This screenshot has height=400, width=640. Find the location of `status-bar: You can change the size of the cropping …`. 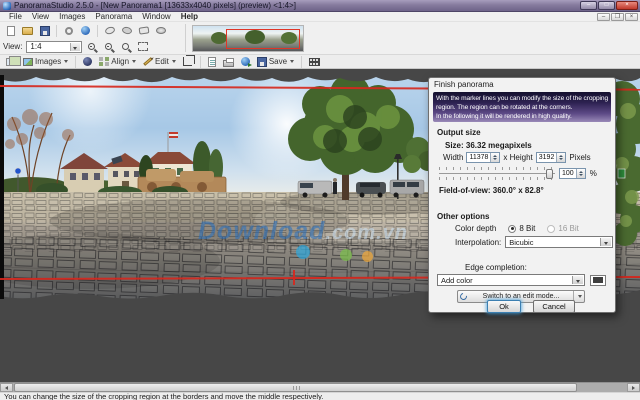

status-bar: You can change the size of the cropping … is located at coordinates (320, 396).